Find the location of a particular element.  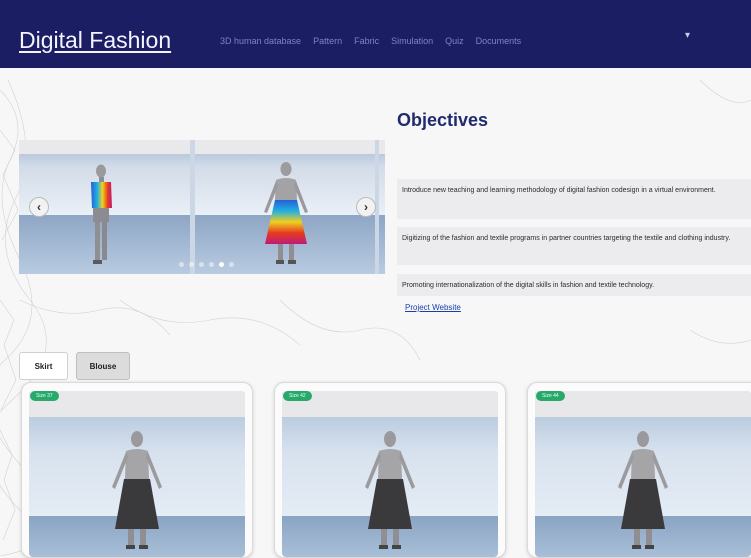

dropdown-caret-icon: ▾ is located at coordinates (687, 35).